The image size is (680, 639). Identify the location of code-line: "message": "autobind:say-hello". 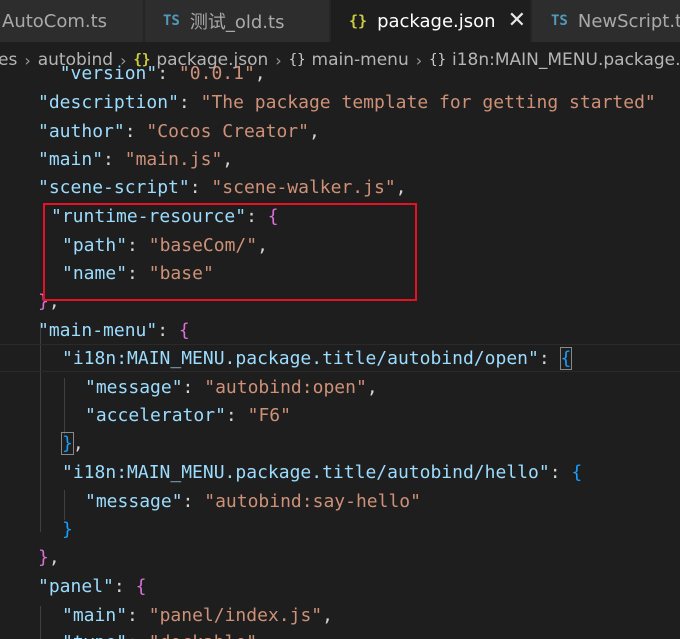
(253, 501).